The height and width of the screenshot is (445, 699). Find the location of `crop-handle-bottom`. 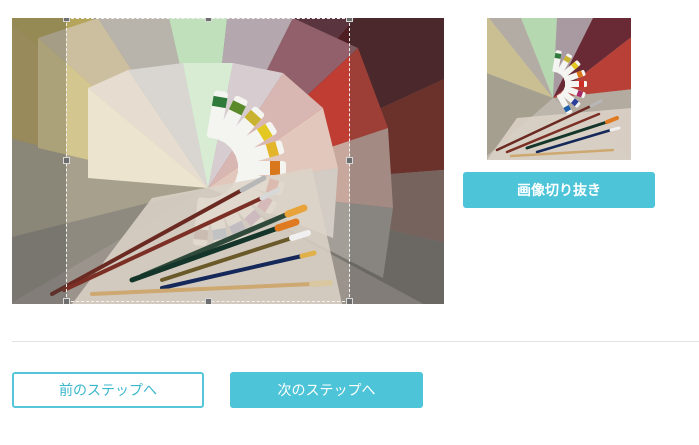

crop-handle-bottom is located at coordinates (208, 301).